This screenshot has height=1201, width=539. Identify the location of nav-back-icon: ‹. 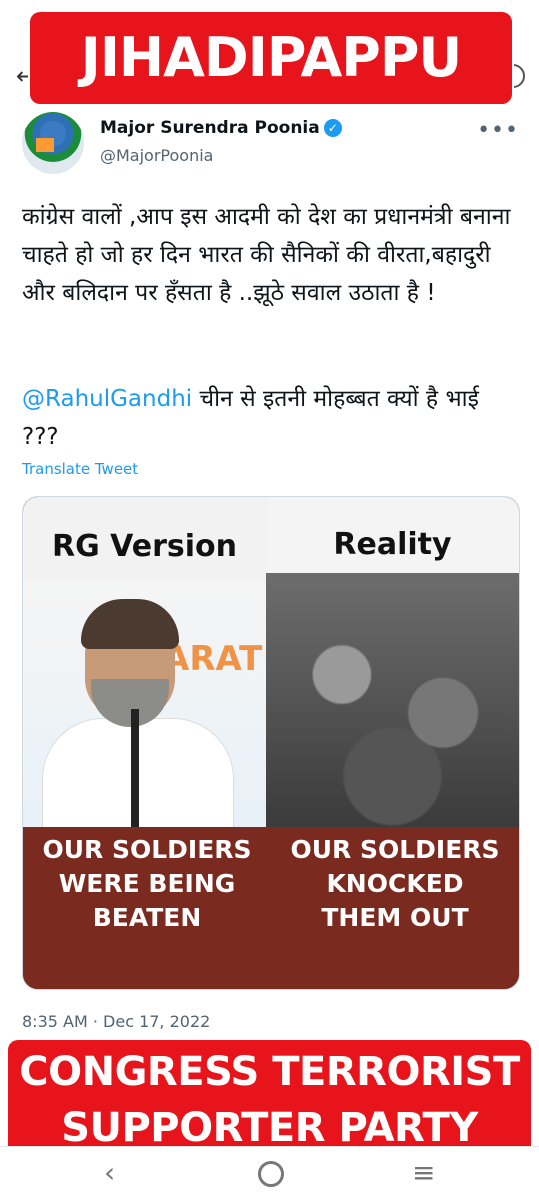
(109, 1173).